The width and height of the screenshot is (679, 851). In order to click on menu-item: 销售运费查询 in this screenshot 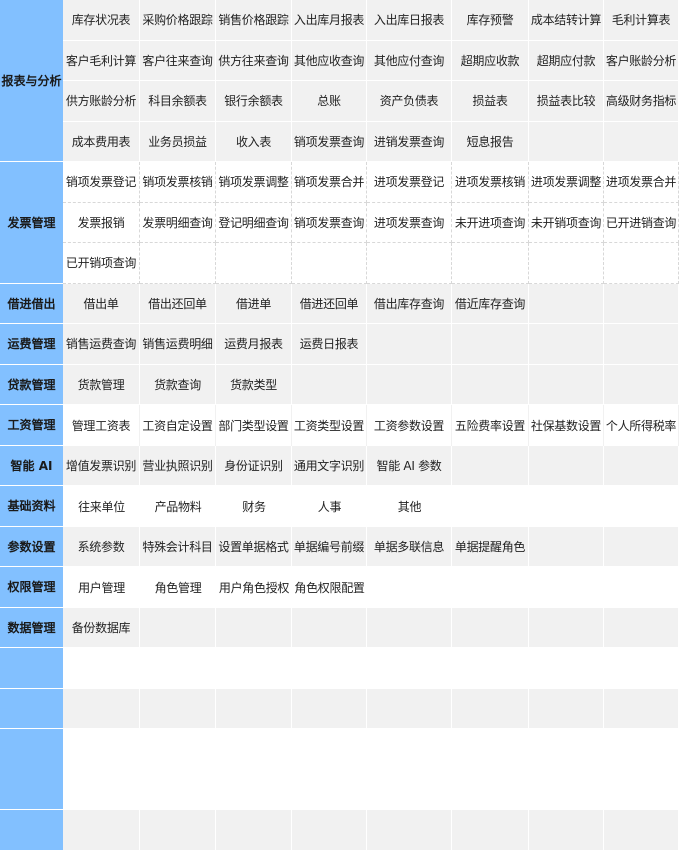, I will do `click(101, 344)`.